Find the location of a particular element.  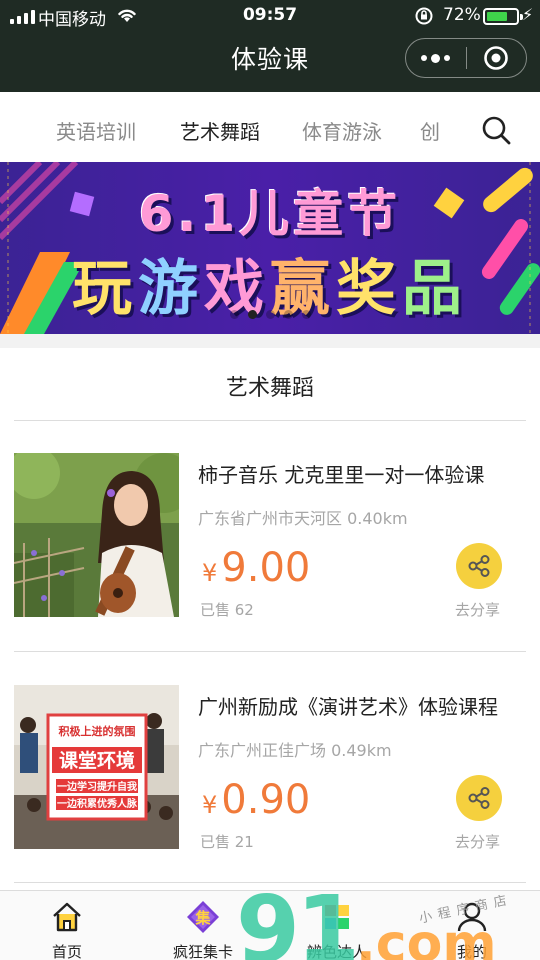

battery-percent: 72% is located at coordinates (462, 15).